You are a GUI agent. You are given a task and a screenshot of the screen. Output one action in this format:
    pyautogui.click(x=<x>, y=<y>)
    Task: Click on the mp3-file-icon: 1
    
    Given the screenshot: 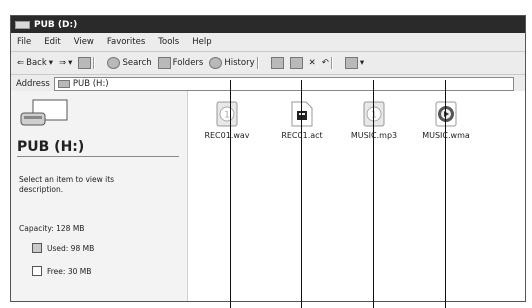 What is the action you would take?
    pyautogui.click(x=374, y=114)
    